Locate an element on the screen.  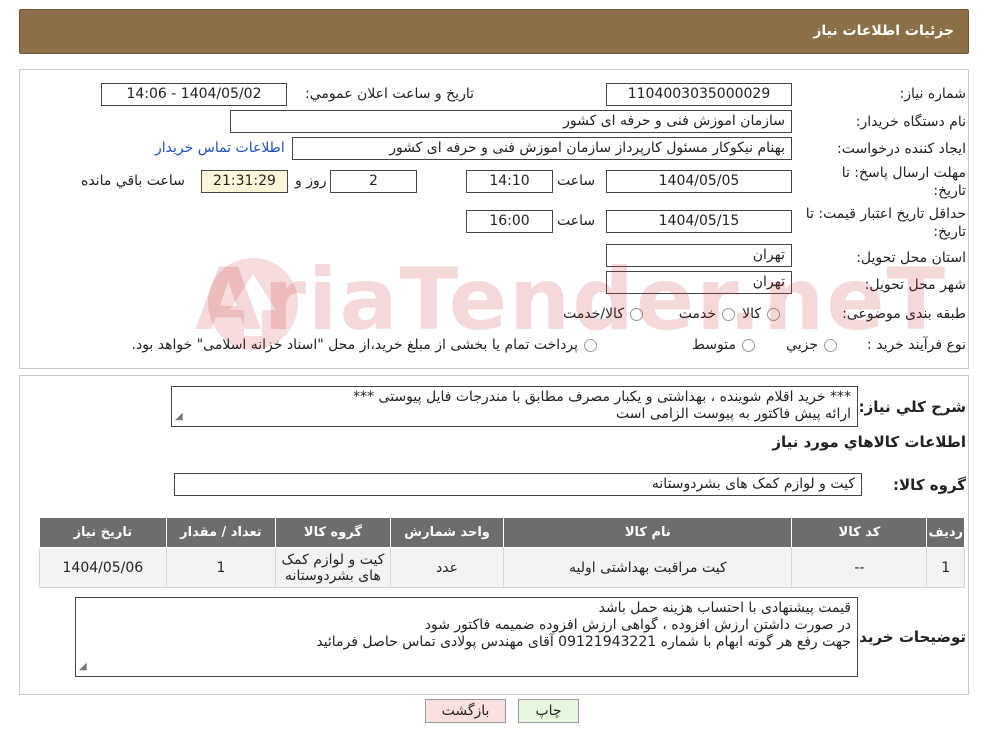
print-button: چاپ is located at coordinates (548, 711).